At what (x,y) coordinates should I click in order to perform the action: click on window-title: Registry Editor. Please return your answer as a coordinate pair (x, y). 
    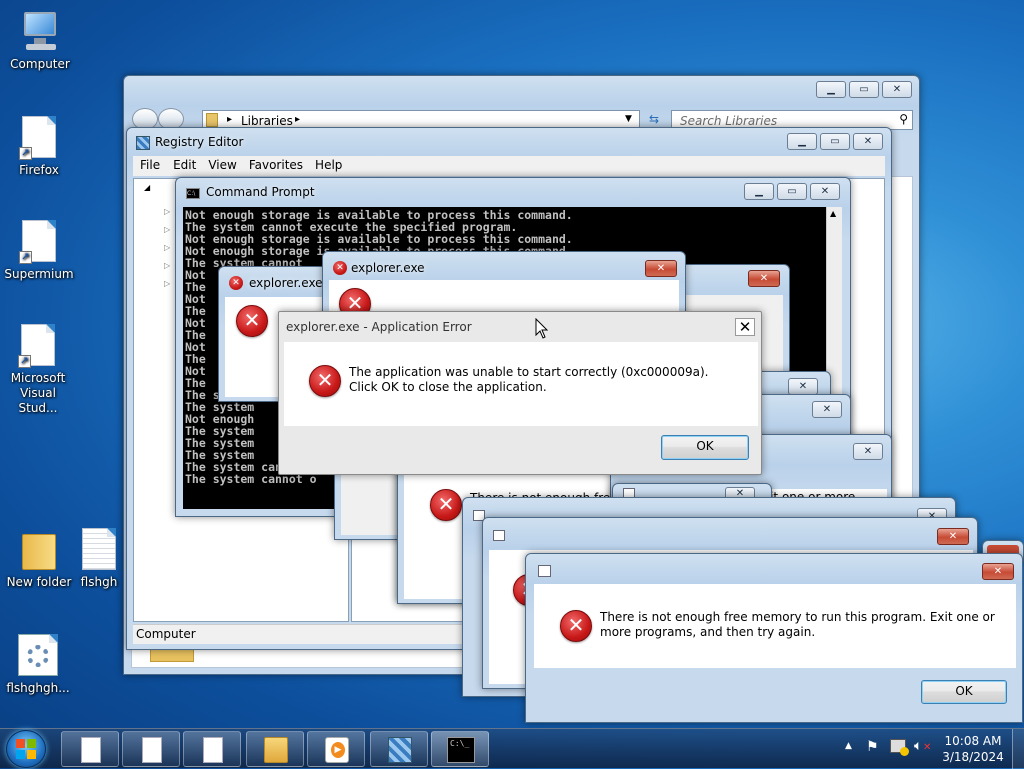
    Looking at the image, I should click on (199, 142).